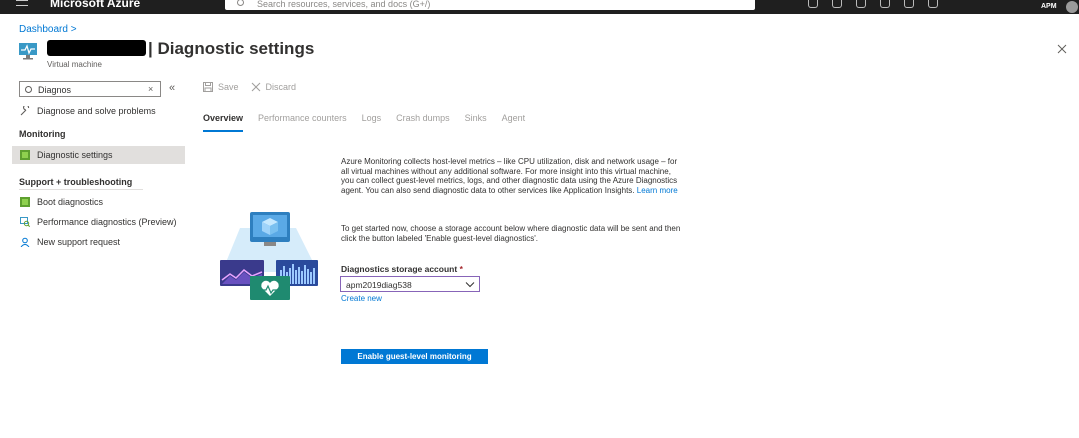 Image resolution: width=1079 pixels, height=438 pixels. What do you see at coordinates (361, 298) in the screenshot?
I see `create-new-link: Create new` at bounding box center [361, 298].